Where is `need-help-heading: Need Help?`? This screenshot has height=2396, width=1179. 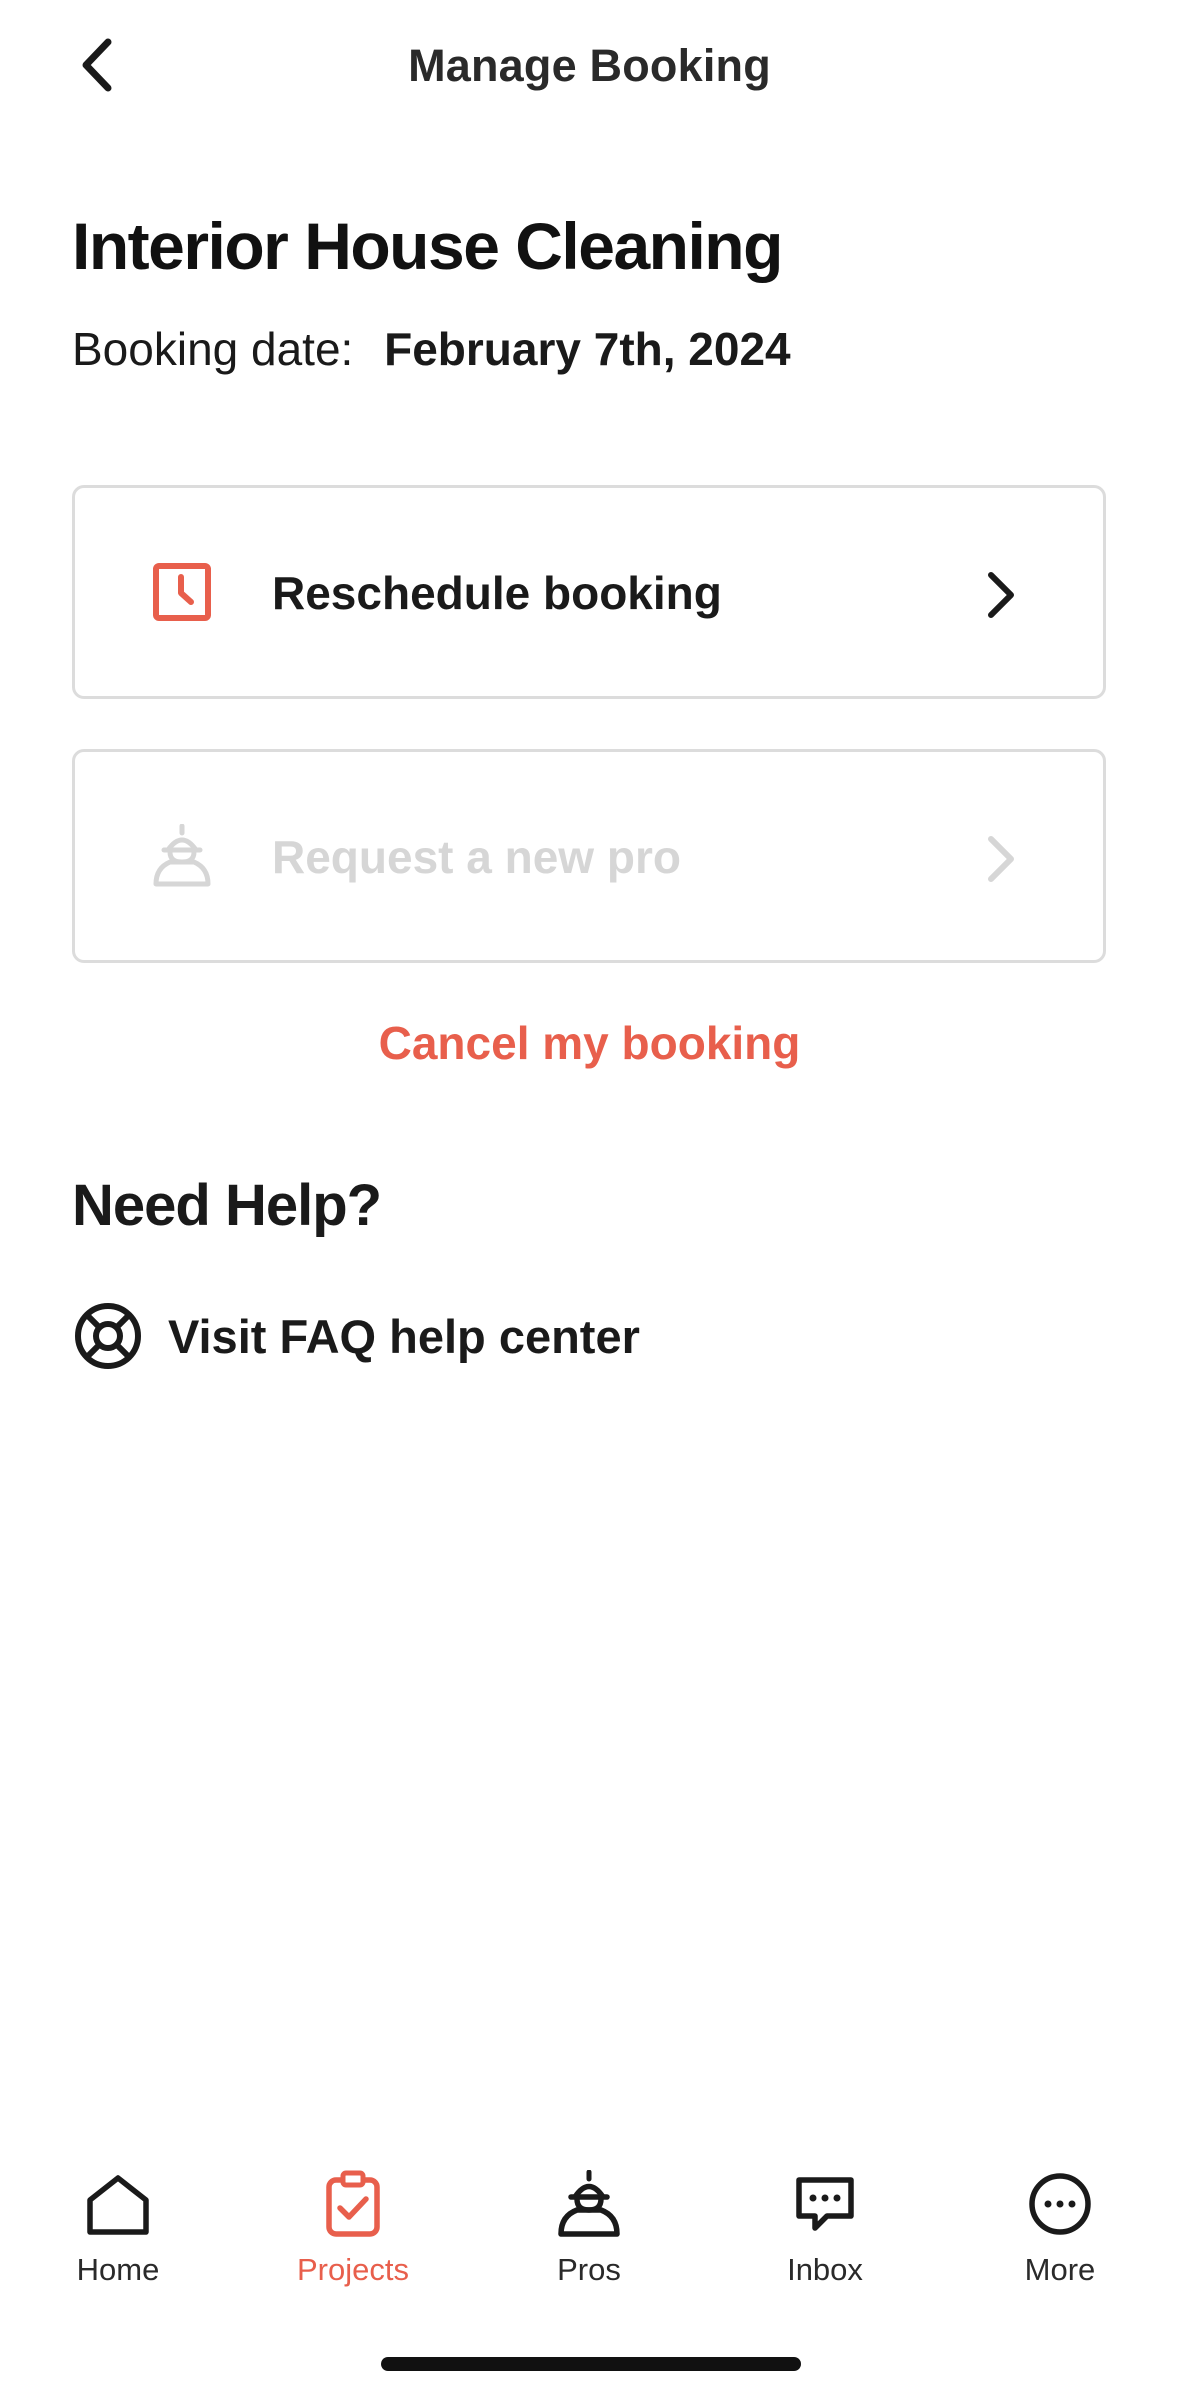 need-help-heading: Need Help? is located at coordinates (227, 1205).